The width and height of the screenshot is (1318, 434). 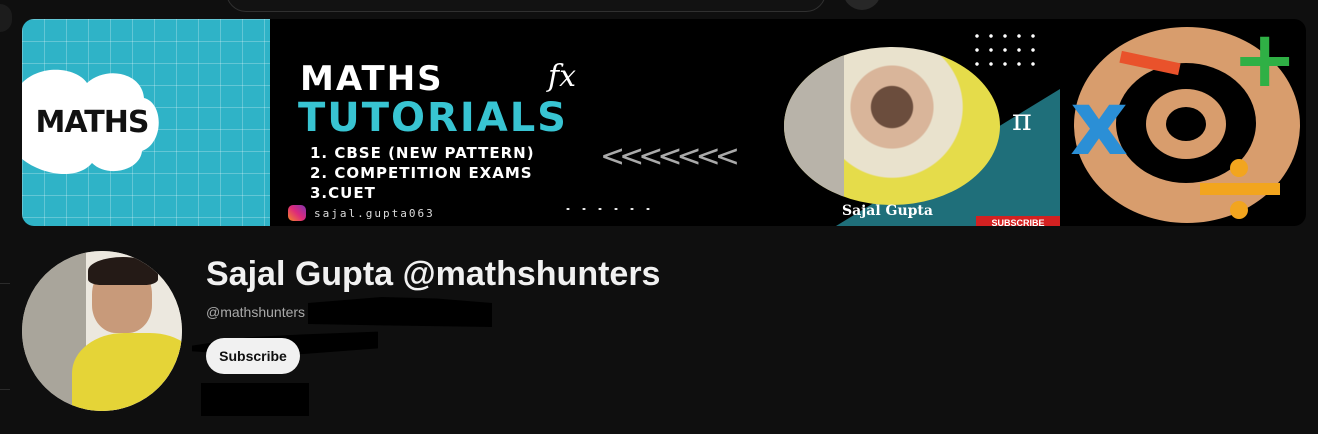 What do you see at coordinates (297, 213) in the screenshot?
I see `instagram-icon` at bounding box center [297, 213].